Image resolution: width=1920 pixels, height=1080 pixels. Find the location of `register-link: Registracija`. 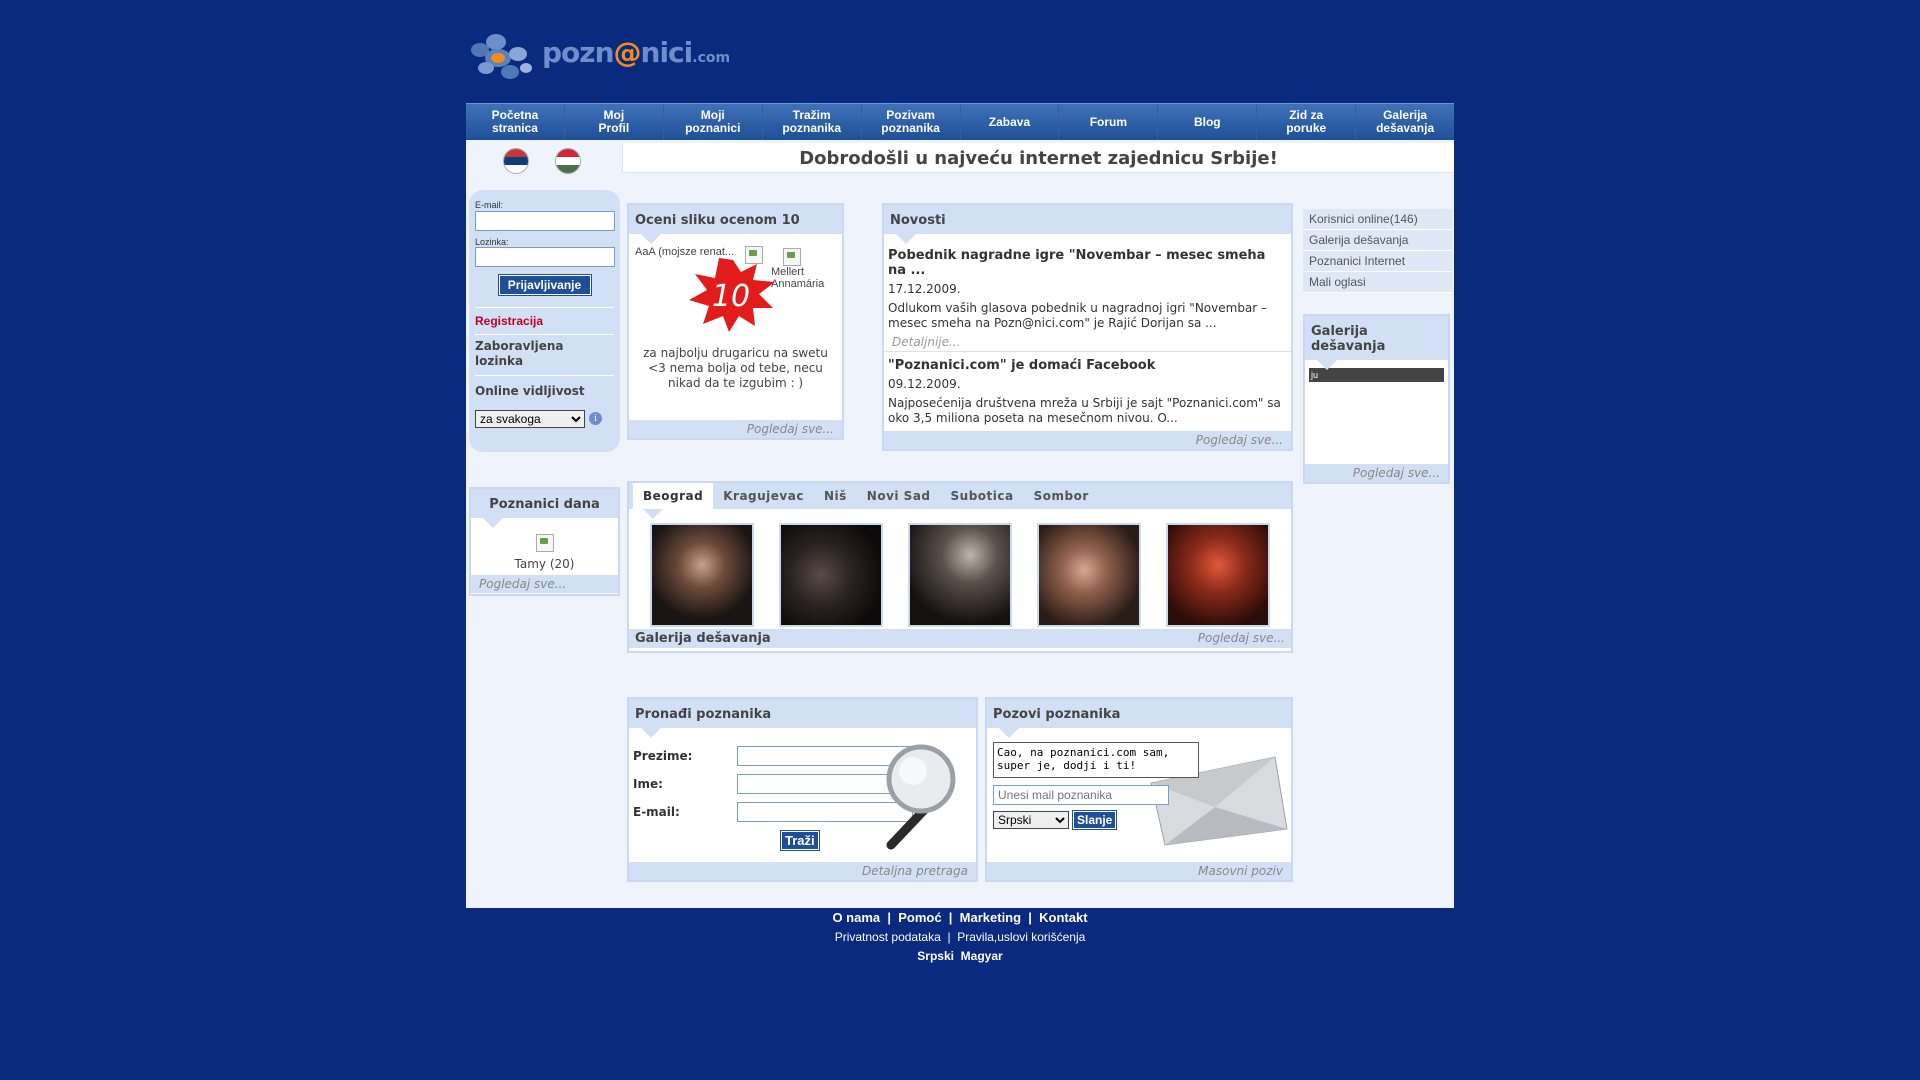

register-link: Registracija is located at coordinates (544, 317).